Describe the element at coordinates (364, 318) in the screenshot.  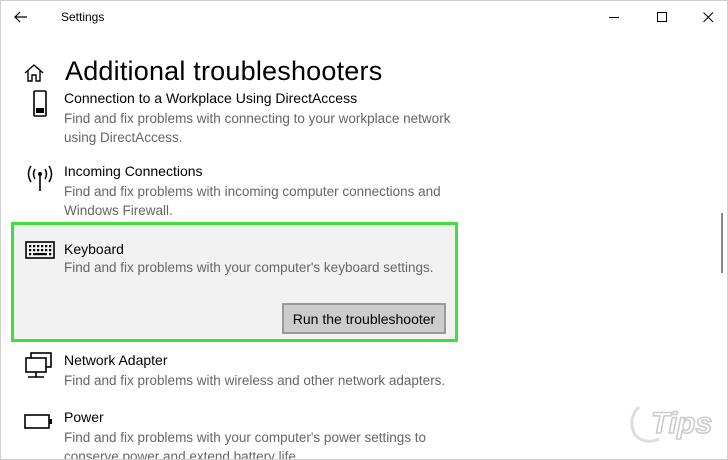
I see `run-troubleshooter-button: Run the troubleshooter` at that location.